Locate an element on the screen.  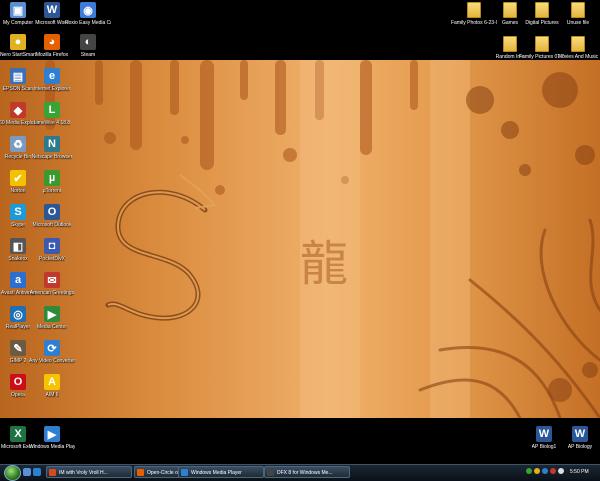
aim-icon: A is located at coordinates (52, 382).